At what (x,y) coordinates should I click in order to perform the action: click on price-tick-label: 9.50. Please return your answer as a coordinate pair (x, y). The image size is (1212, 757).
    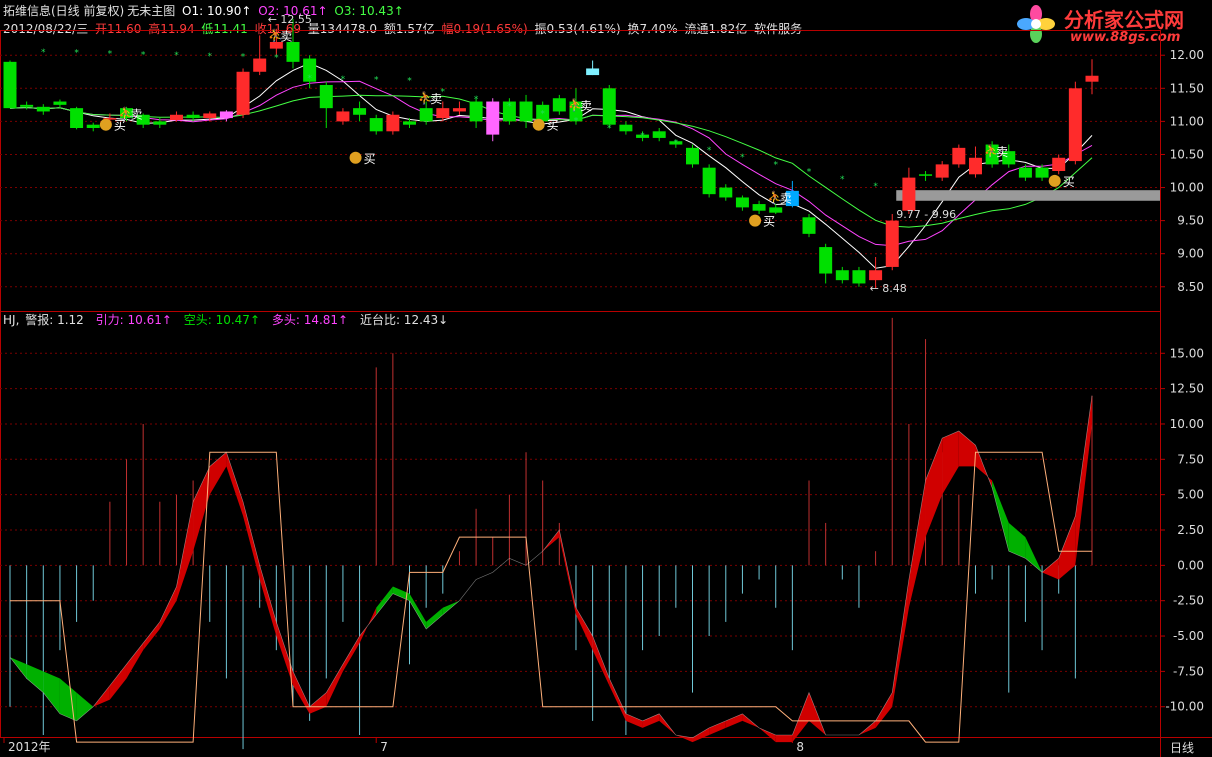
    Looking at the image, I should click on (1190, 221).